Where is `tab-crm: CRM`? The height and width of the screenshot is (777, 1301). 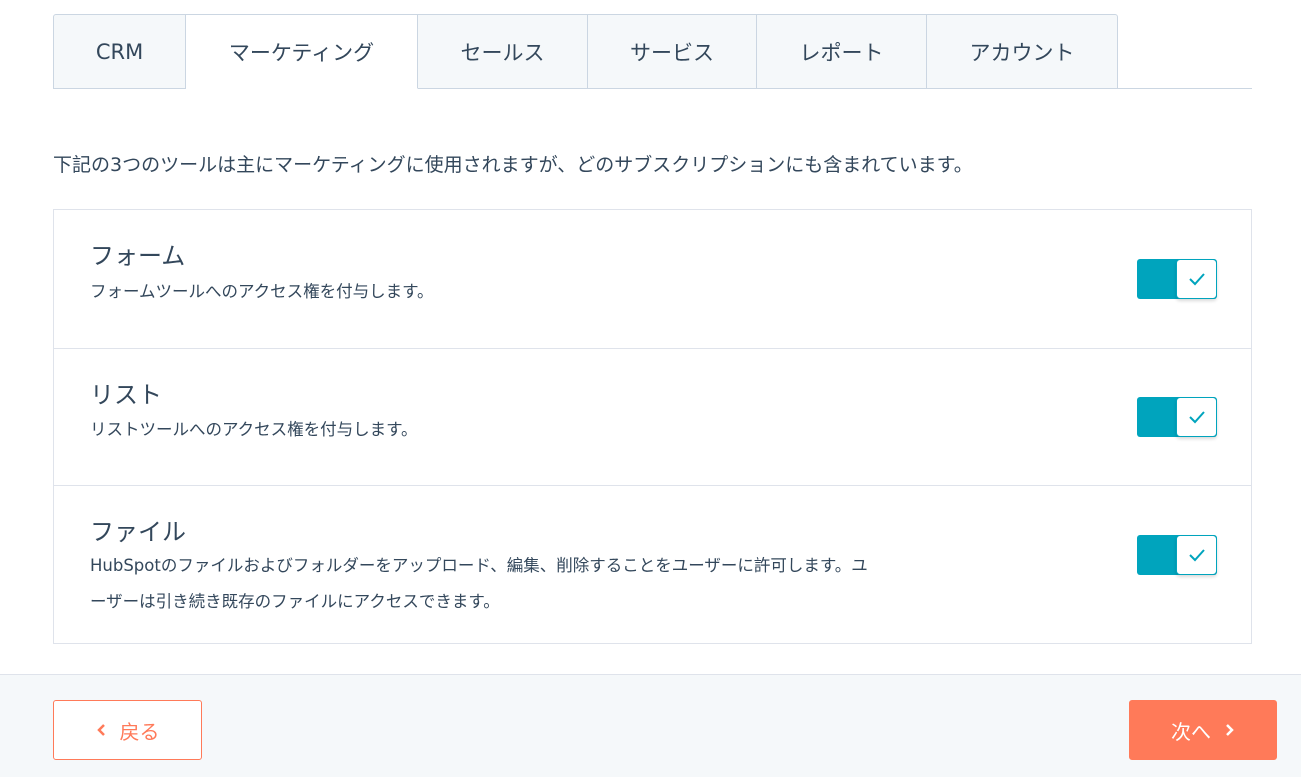
tab-crm: CRM is located at coordinates (119, 51).